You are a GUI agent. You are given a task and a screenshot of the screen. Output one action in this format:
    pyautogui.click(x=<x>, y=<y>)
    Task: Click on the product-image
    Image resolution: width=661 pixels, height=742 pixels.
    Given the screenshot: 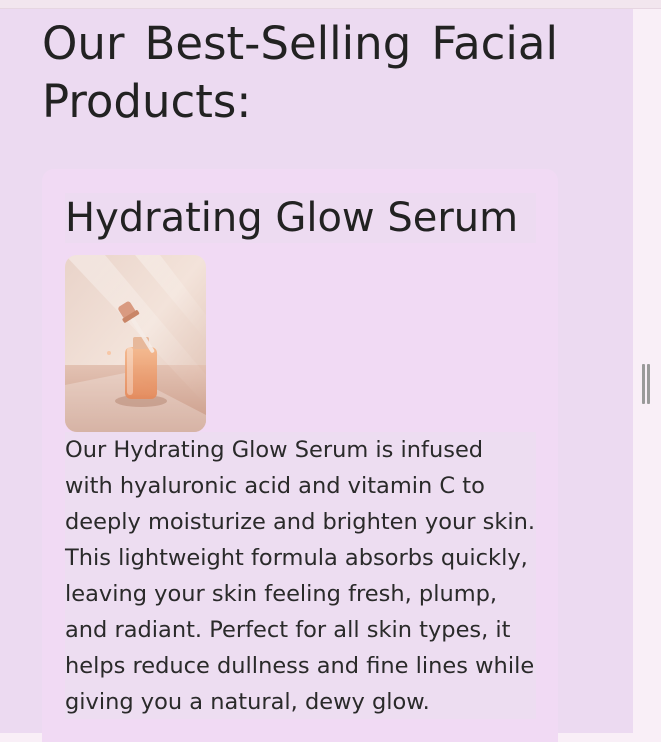 What is the action you would take?
    pyautogui.click(x=135, y=343)
    